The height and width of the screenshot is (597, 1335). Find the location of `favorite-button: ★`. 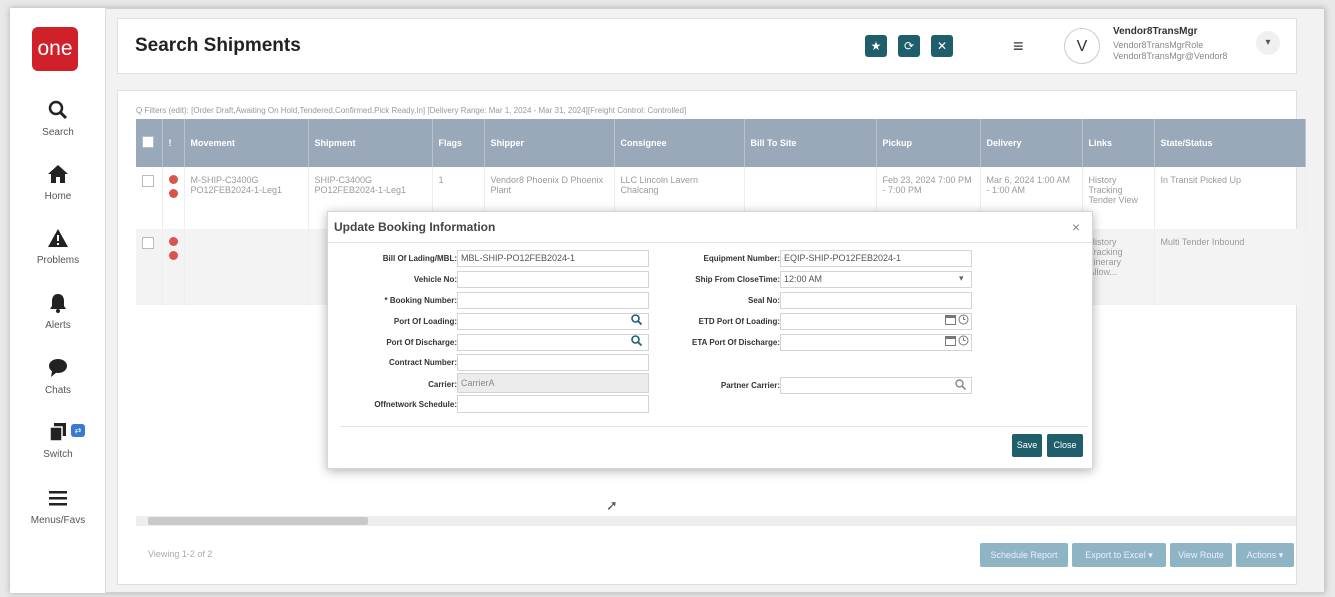

favorite-button: ★ is located at coordinates (876, 46).